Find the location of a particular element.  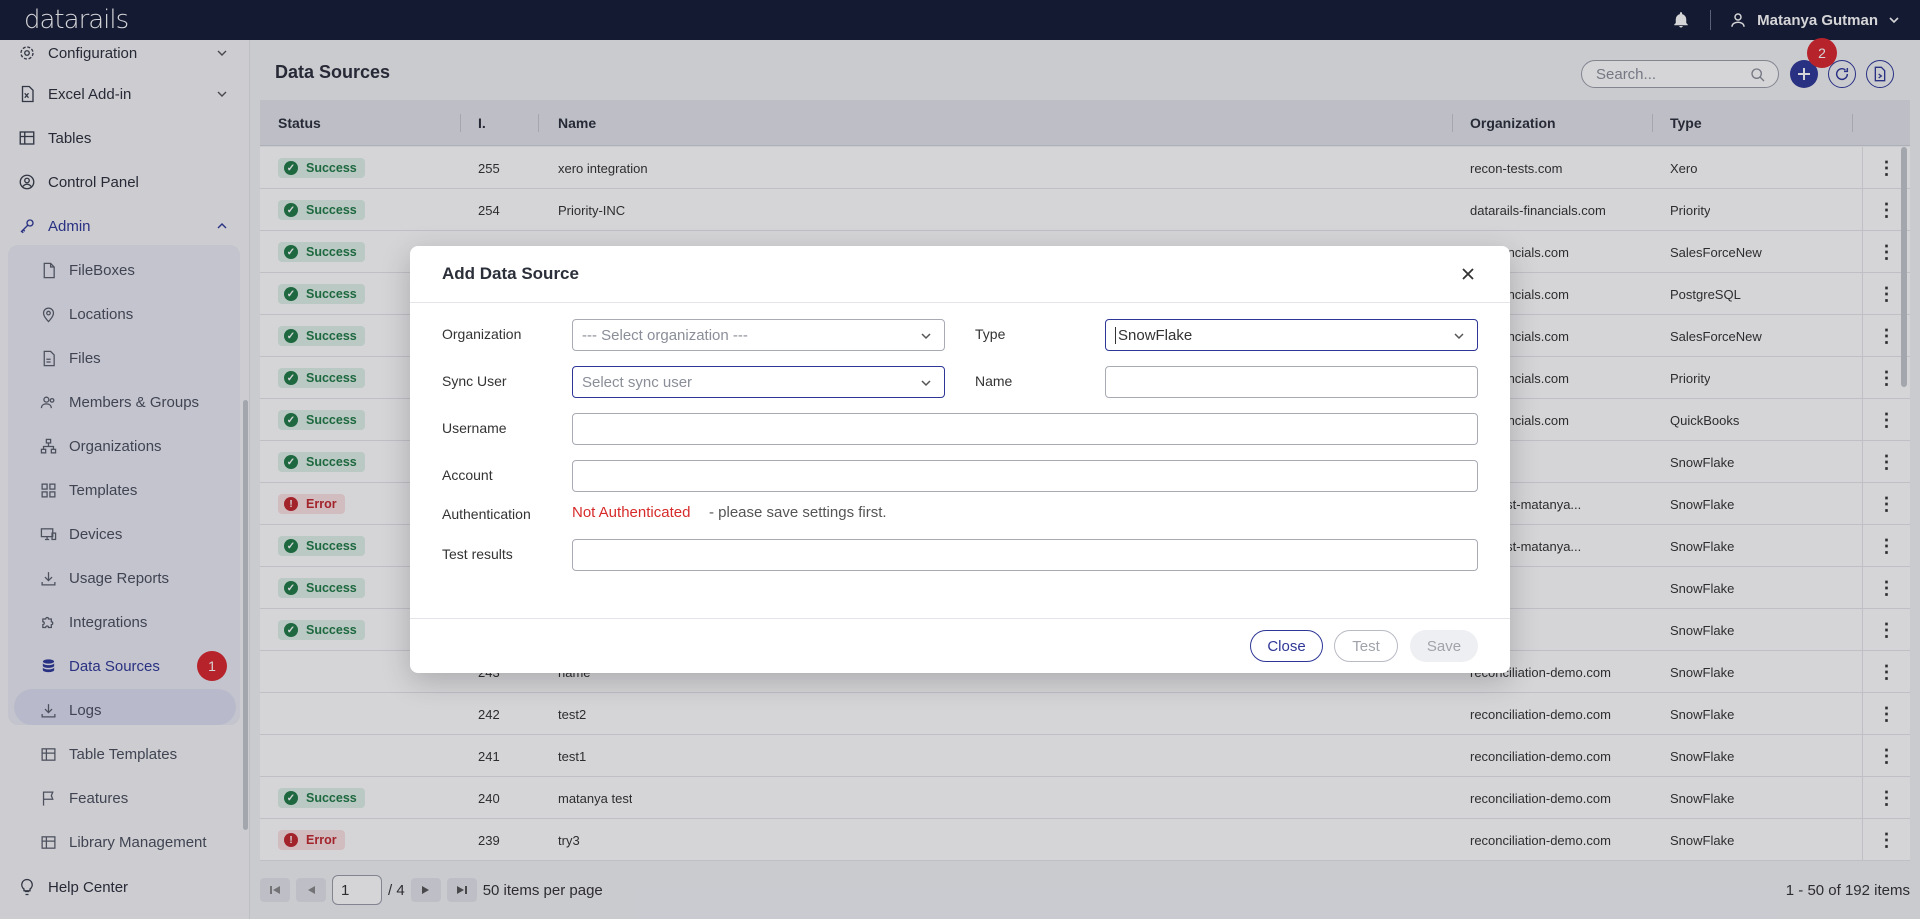

close-button: Close is located at coordinates (1286, 646).